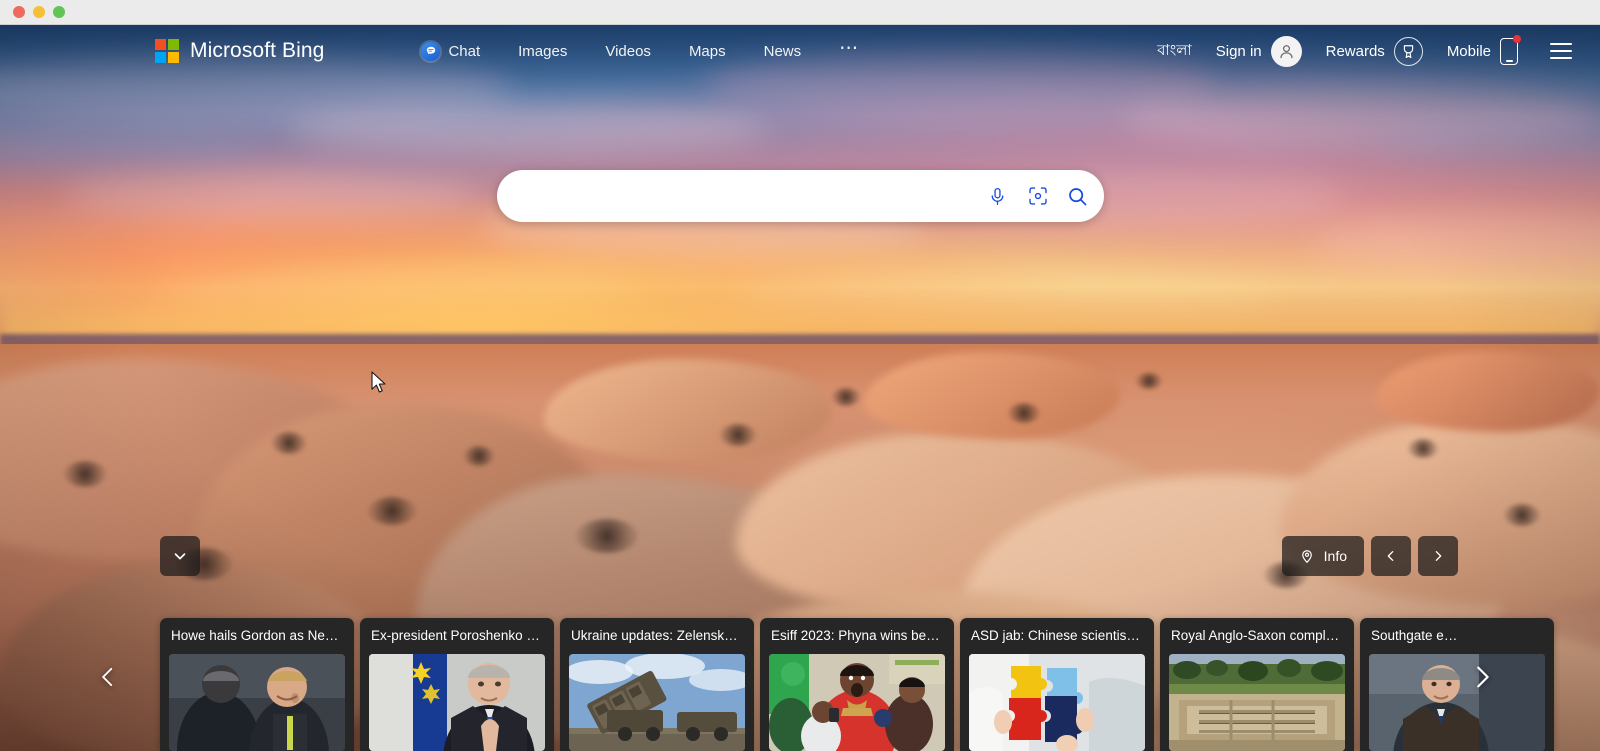 Image resolution: width=1600 pixels, height=751 pixels. I want to click on search-input, so click(748, 196).